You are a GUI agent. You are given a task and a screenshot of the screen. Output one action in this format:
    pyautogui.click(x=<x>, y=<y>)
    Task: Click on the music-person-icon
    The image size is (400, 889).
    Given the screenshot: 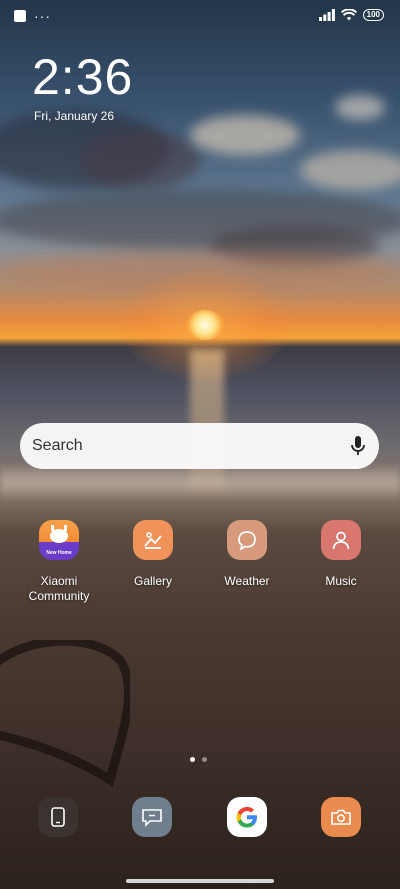 What is the action you would take?
    pyautogui.click(x=341, y=540)
    